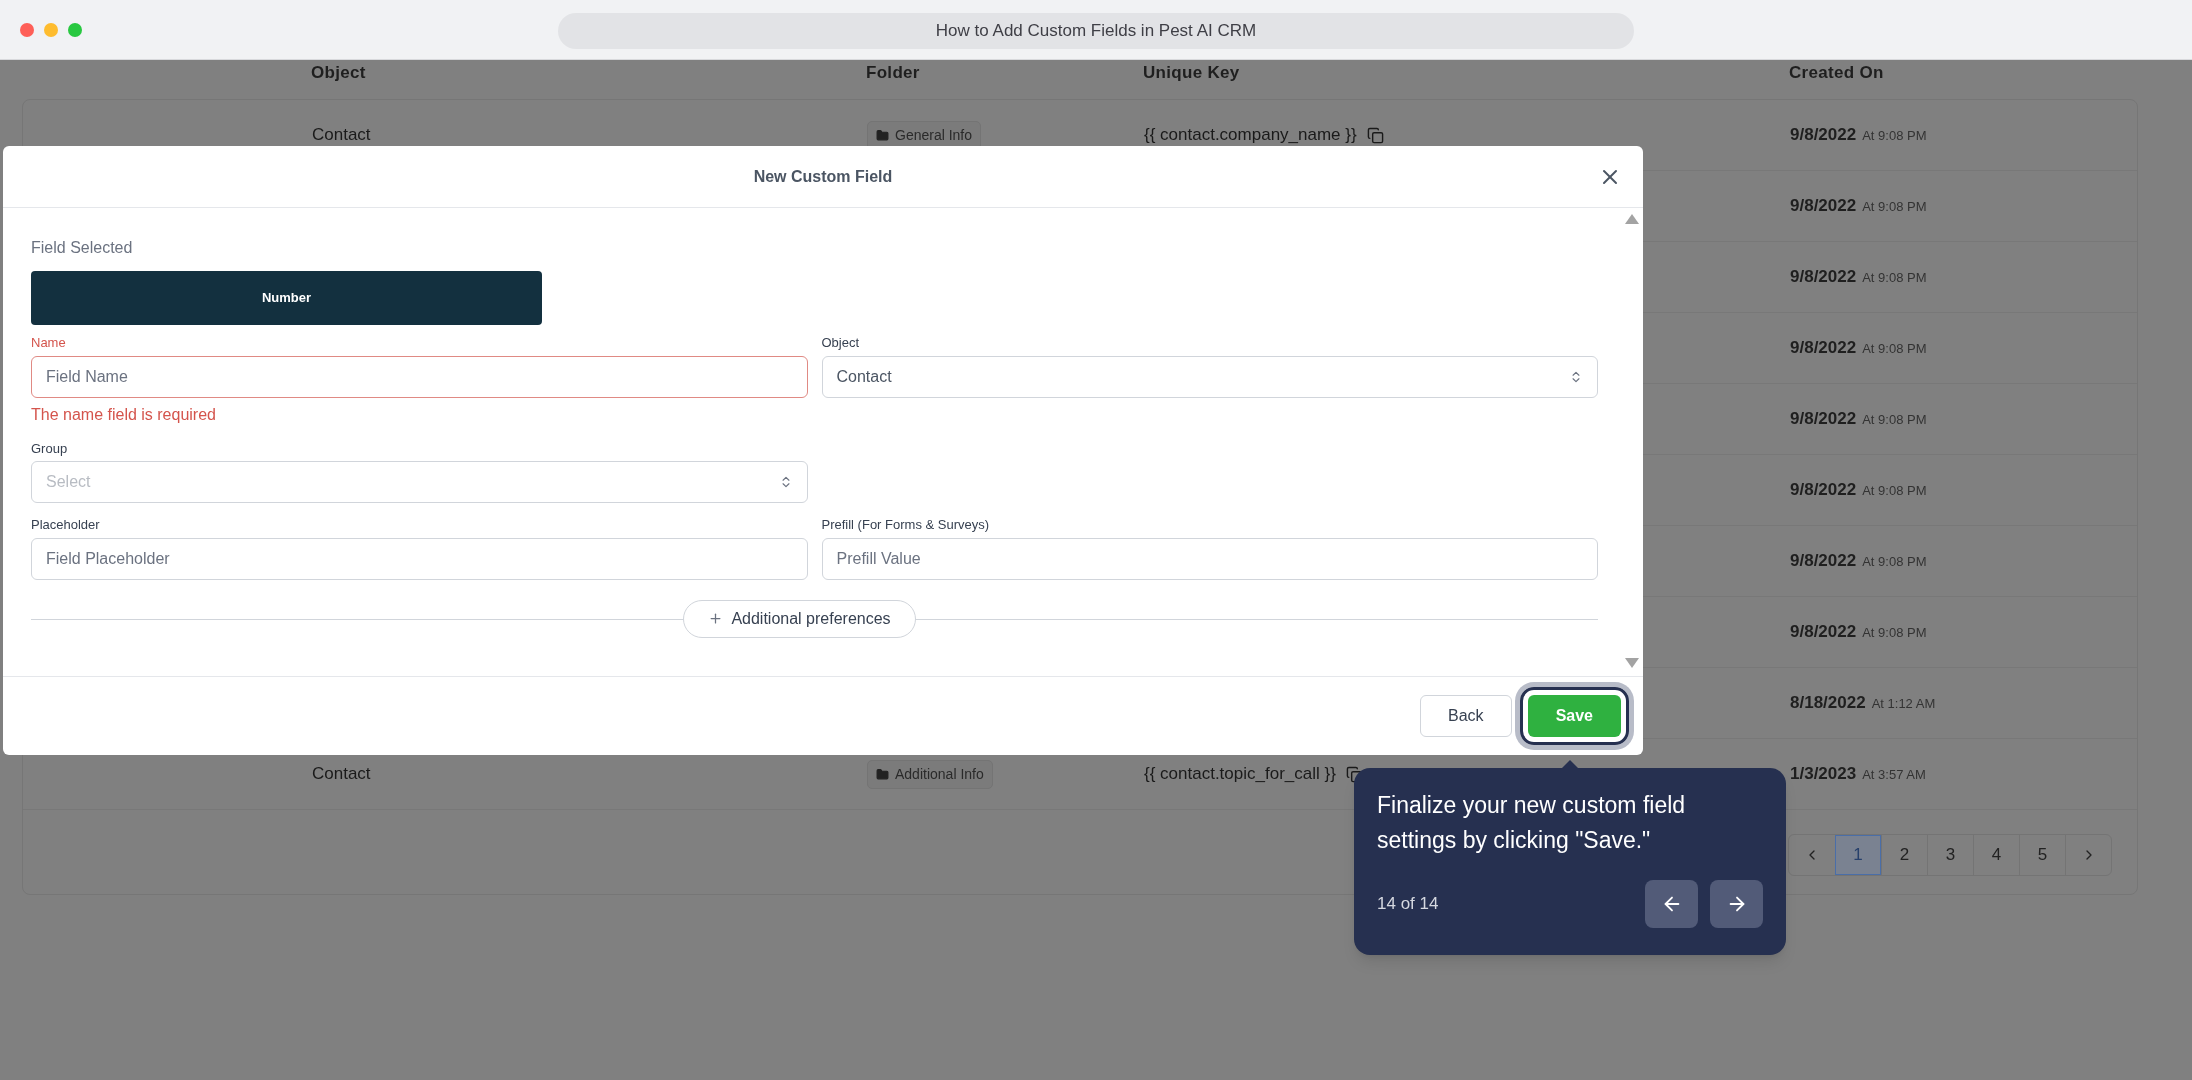 This screenshot has height=1080, width=2192. What do you see at coordinates (1240, 774) in the screenshot?
I see `unique-key-cell-text: {{ contact.topic_for_call }}` at bounding box center [1240, 774].